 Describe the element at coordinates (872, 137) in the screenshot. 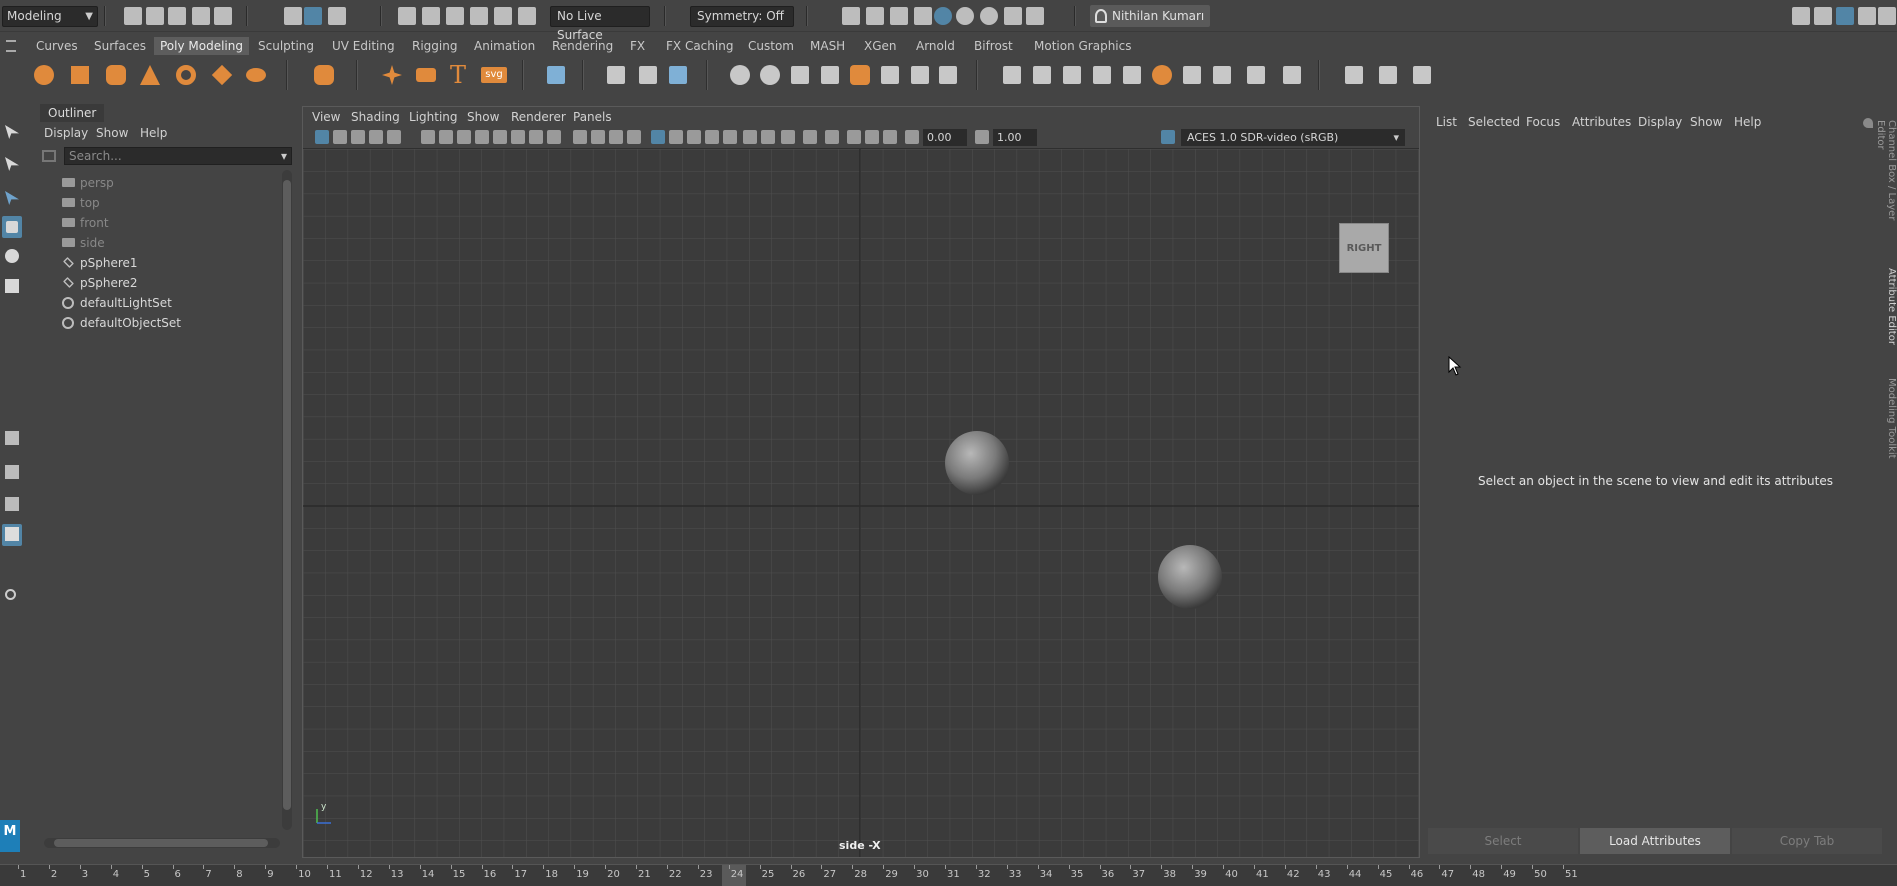

I see `toggle-hud-icon` at that location.